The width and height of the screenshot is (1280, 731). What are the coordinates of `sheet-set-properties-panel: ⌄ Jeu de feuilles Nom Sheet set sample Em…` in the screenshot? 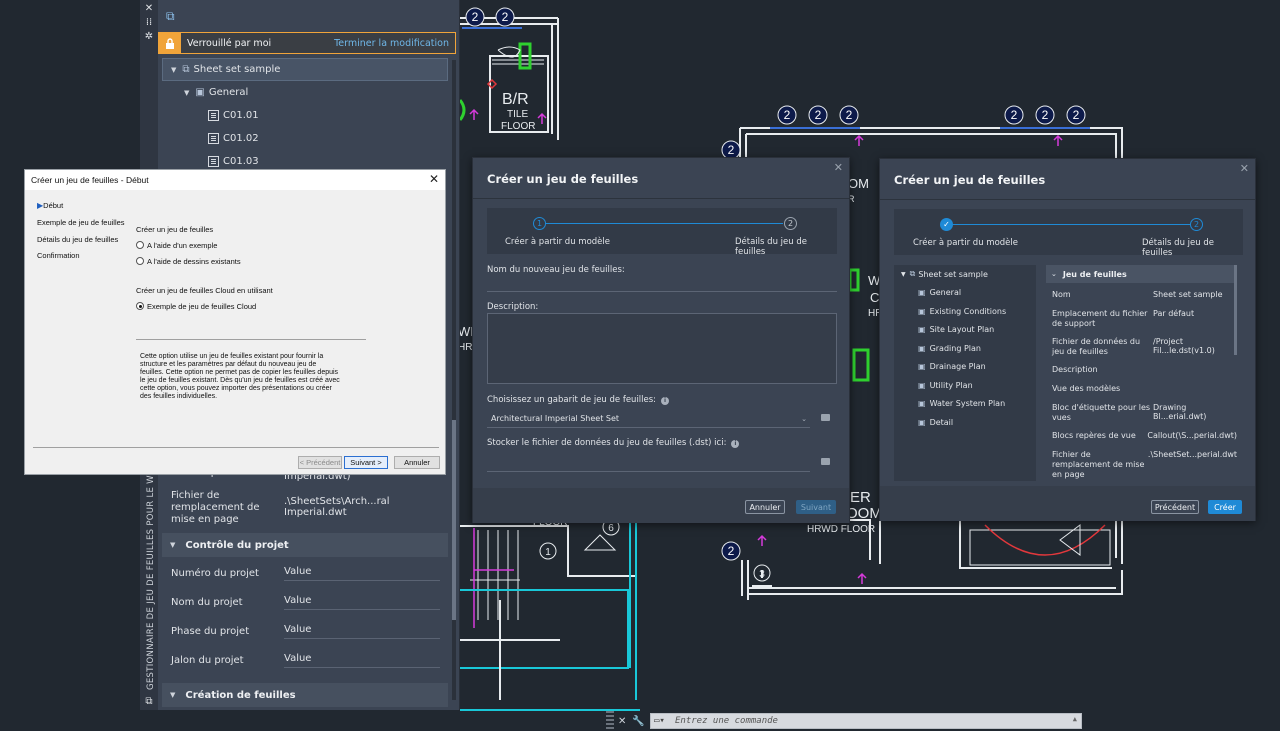 It's located at (1141, 373).